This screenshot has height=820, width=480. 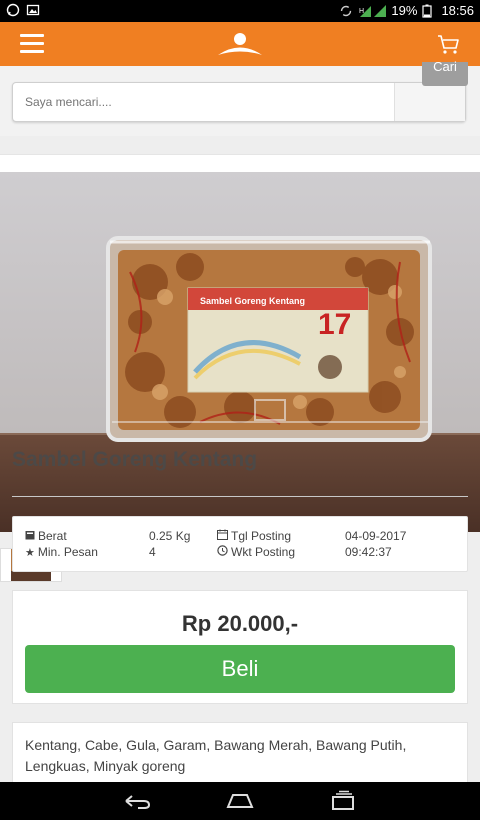 I want to click on search-input, so click(x=205, y=102).